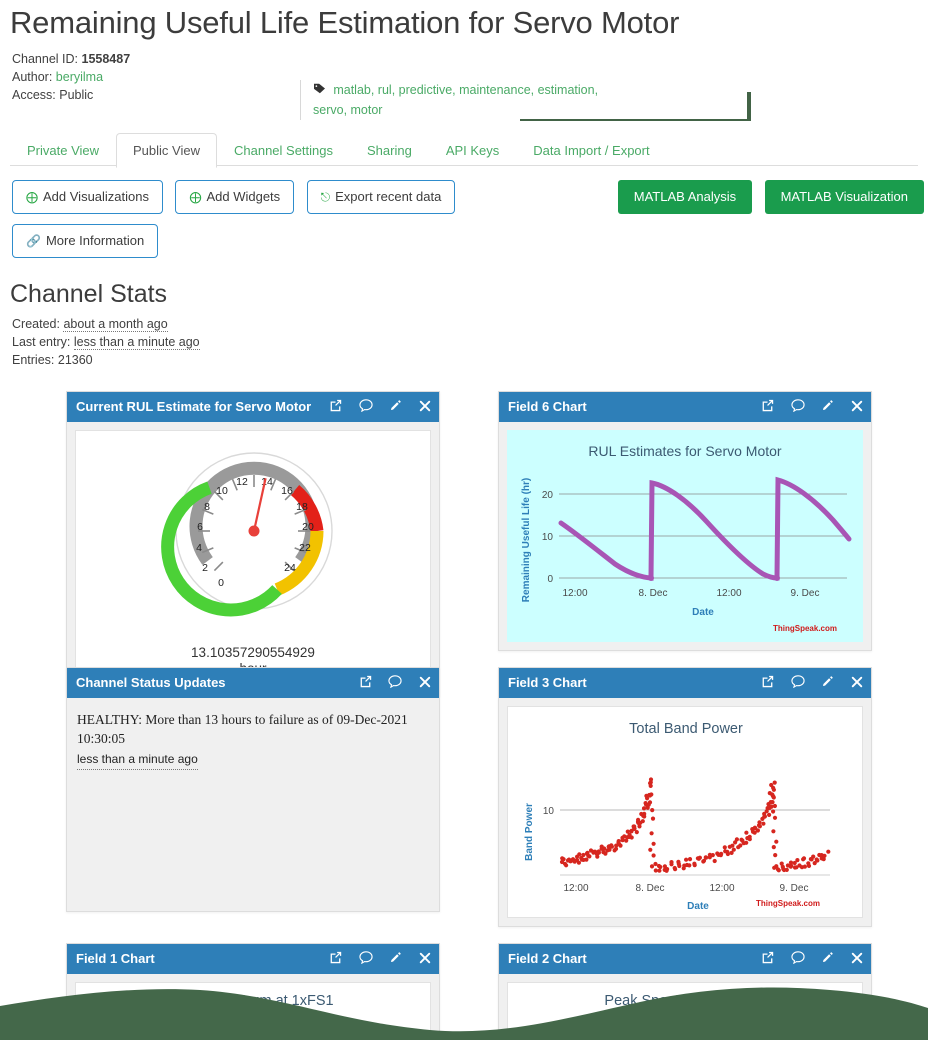 Image resolution: width=928 pixels, height=1040 pixels. What do you see at coordinates (283, 150) in the screenshot?
I see `tab-channel-settings: Channel Settings` at bounding box center [283, 150].